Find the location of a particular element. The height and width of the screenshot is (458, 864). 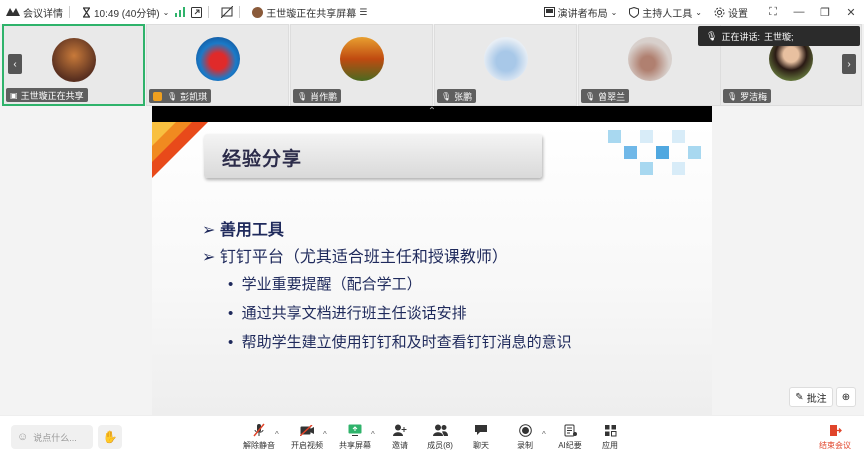

bullet-text: 帮助学生建立使用钉钉和及时查看钉钉消息的意识 is located at coordinates (406, 342).